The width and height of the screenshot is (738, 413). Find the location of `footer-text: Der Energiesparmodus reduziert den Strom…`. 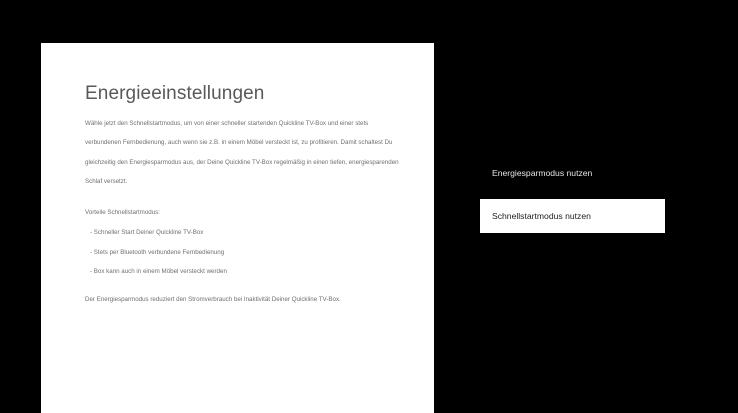

footer-text: Der Energiesparmodus reduziert den Strom… is located at coordinates (213, 300).